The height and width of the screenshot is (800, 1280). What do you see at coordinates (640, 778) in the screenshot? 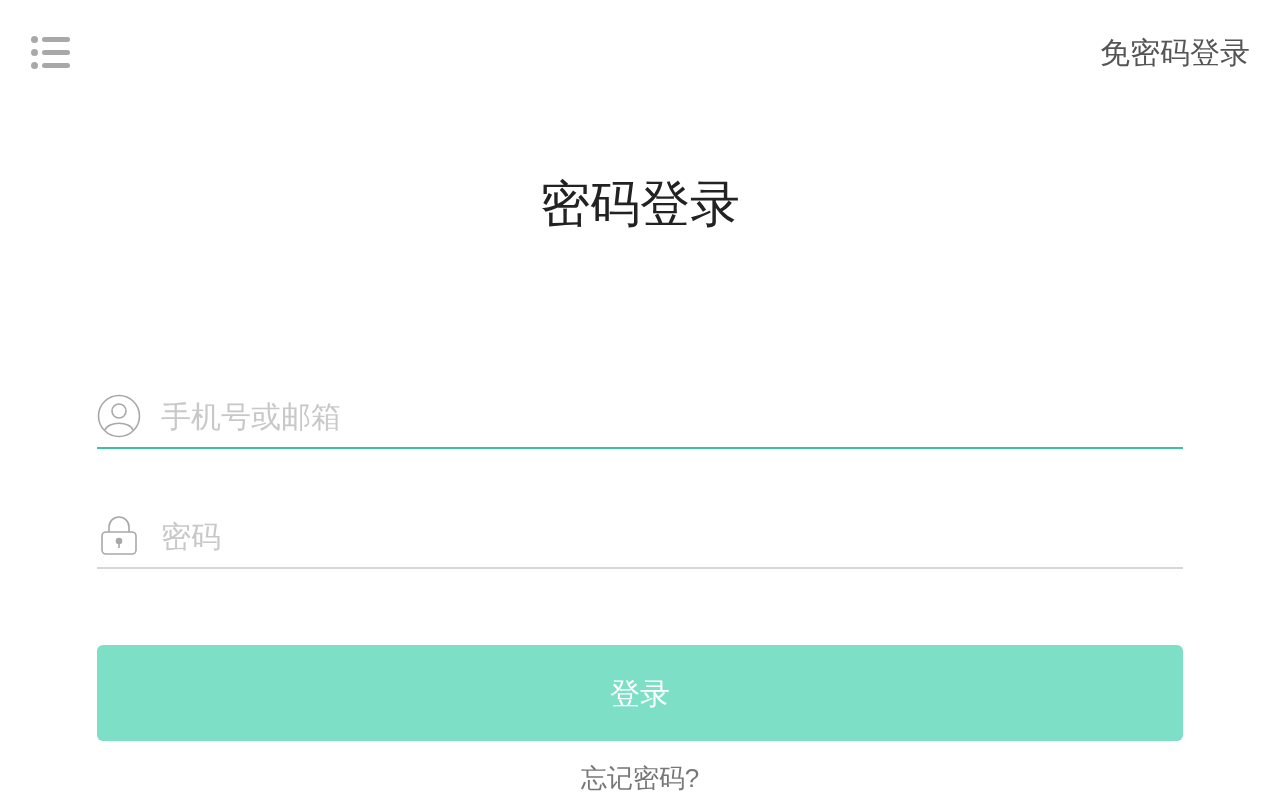
I see `forgot-password-link: 忘记密码?` at bounding box center [640, 778].